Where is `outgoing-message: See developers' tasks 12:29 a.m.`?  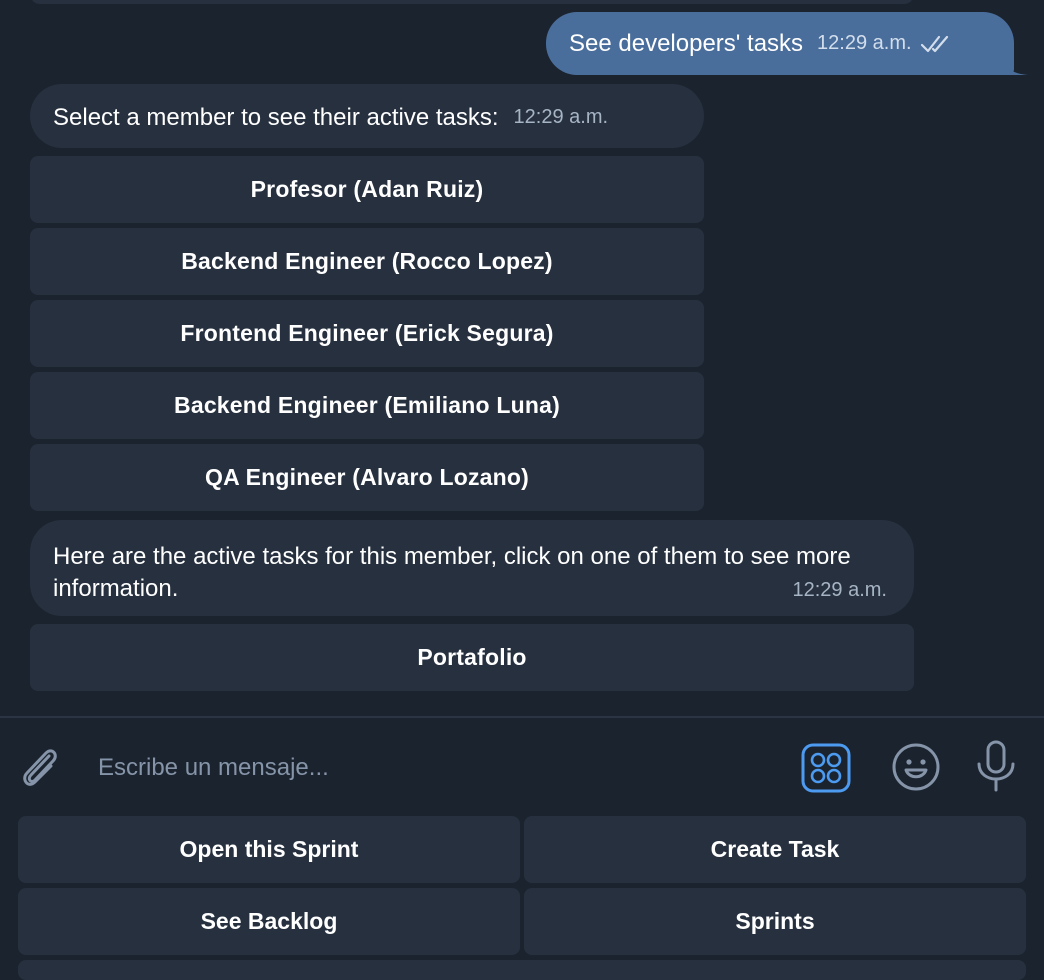 outgoing-message: See developers' tasks 12:29 a.m. is located at coordinates (780, 43).